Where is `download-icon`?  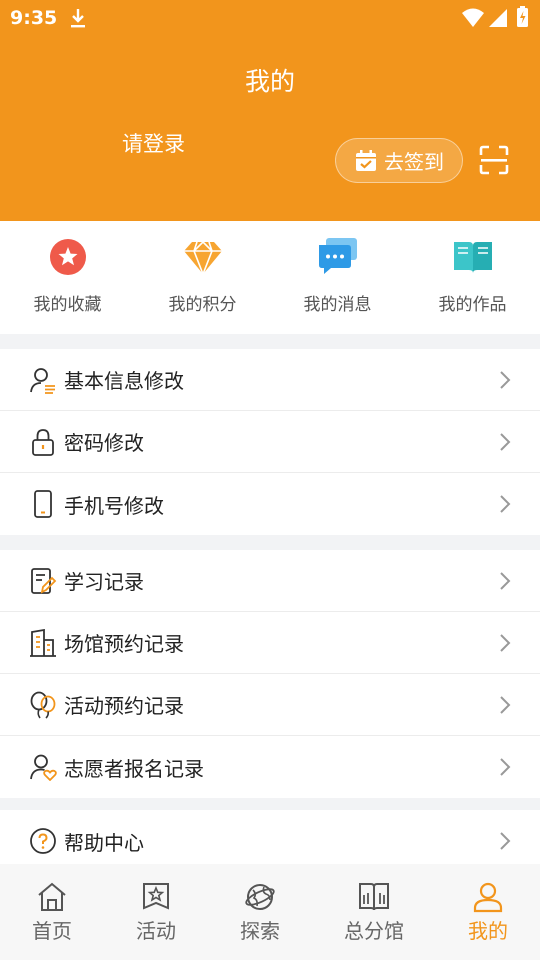 download-icon is located at coordinates (78, 18).